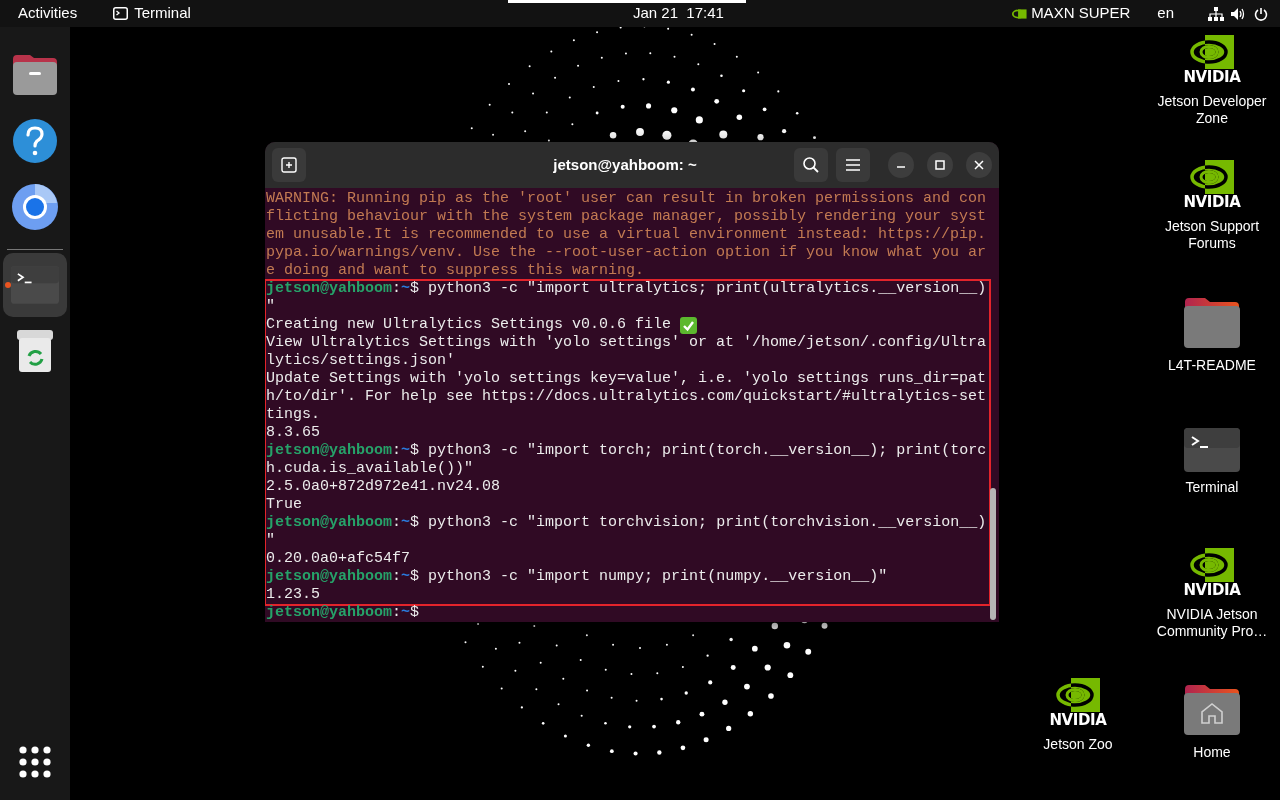 The image size is (1280, 800). I want to click on minimize-button, so click(901, 165).